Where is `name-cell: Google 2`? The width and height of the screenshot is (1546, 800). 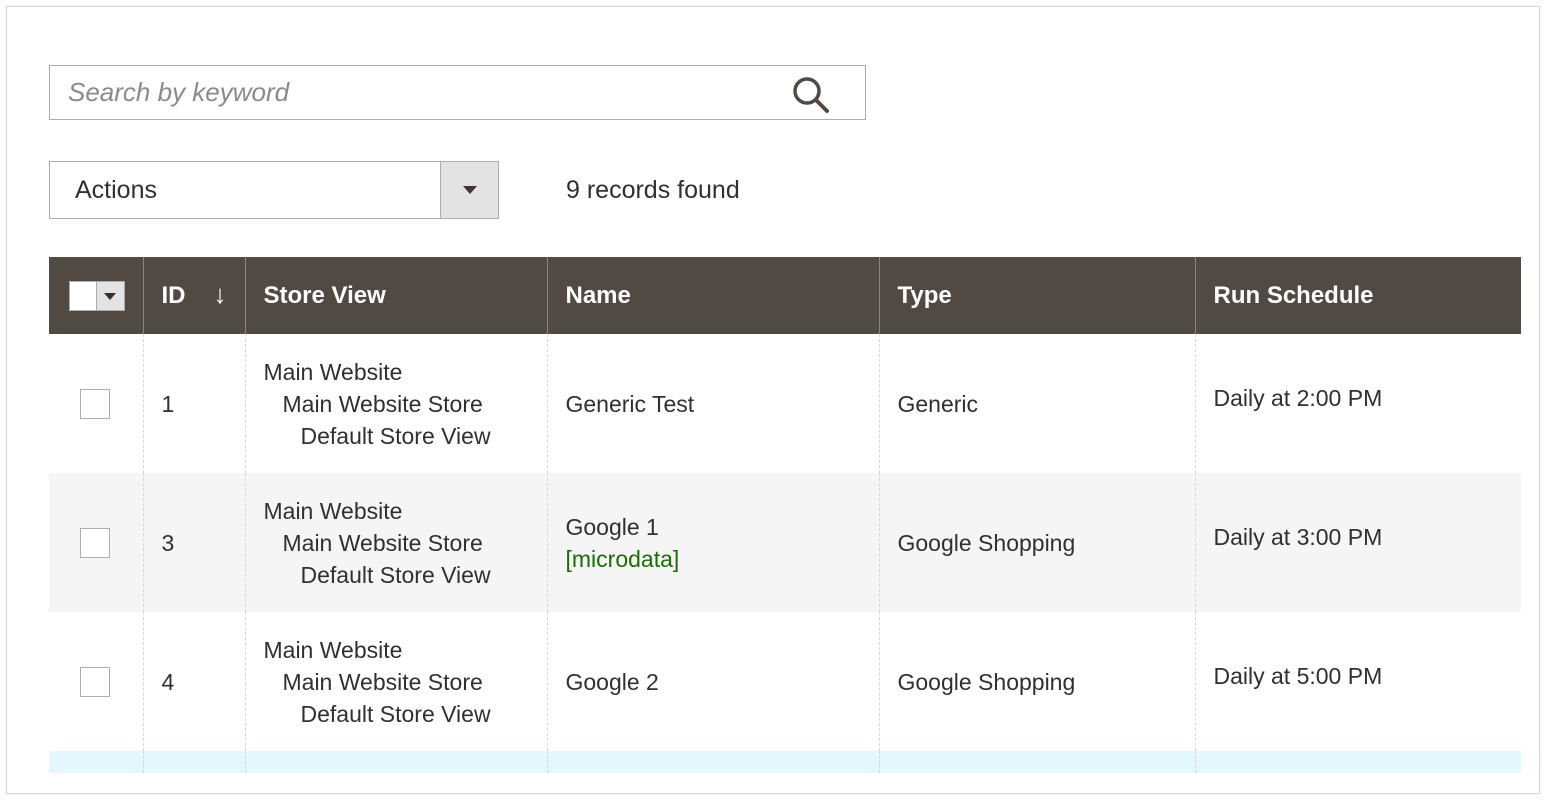 name-cell: Google 2 is located at coordinates (713, 681).